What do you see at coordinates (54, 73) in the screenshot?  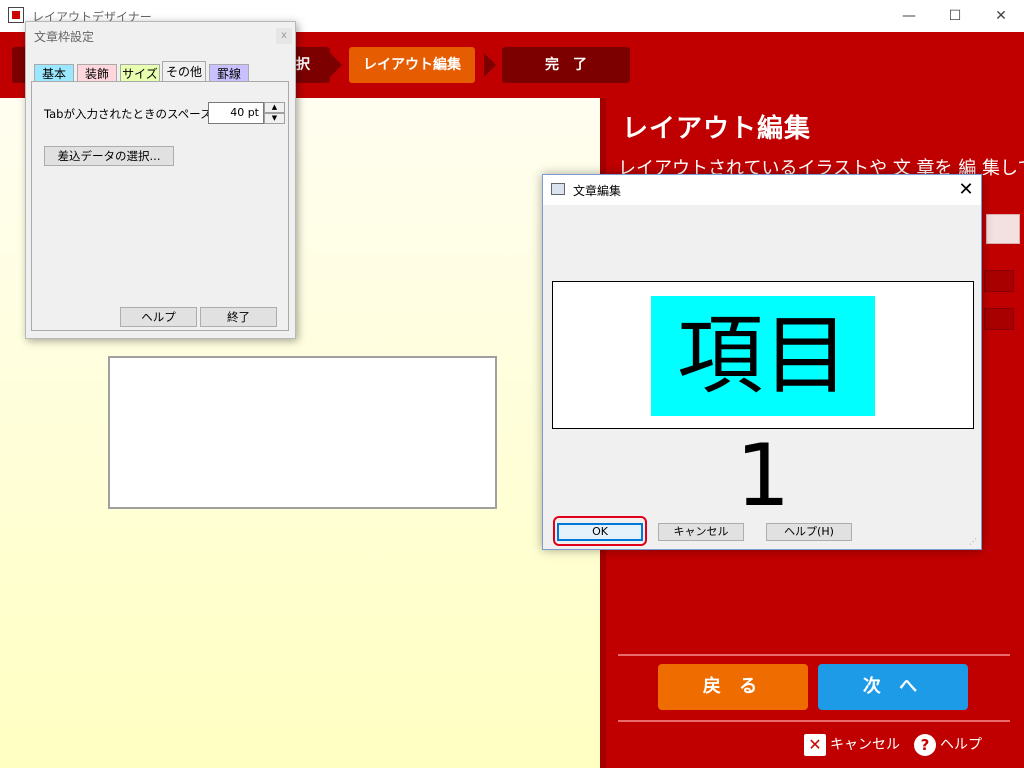 I see `tab-basic: 基本` at bounding box center [54, 73].